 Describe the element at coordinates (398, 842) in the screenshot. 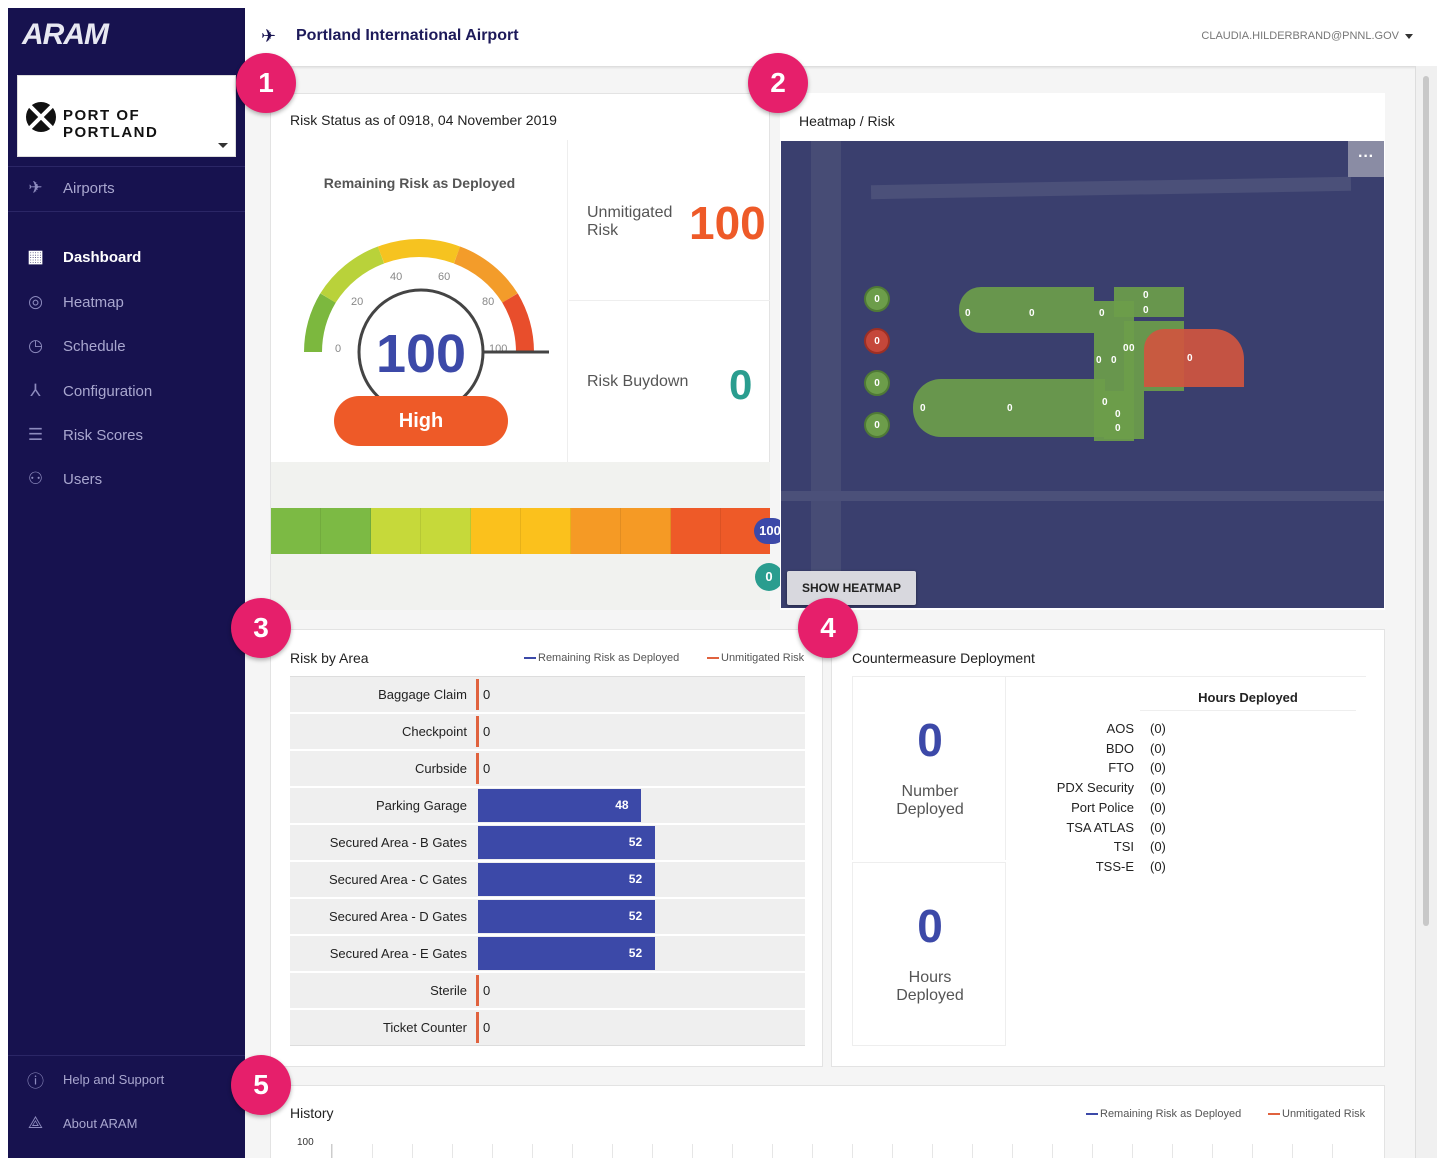

I see `bar-category-label: Secured Area - B Gates` at that location.